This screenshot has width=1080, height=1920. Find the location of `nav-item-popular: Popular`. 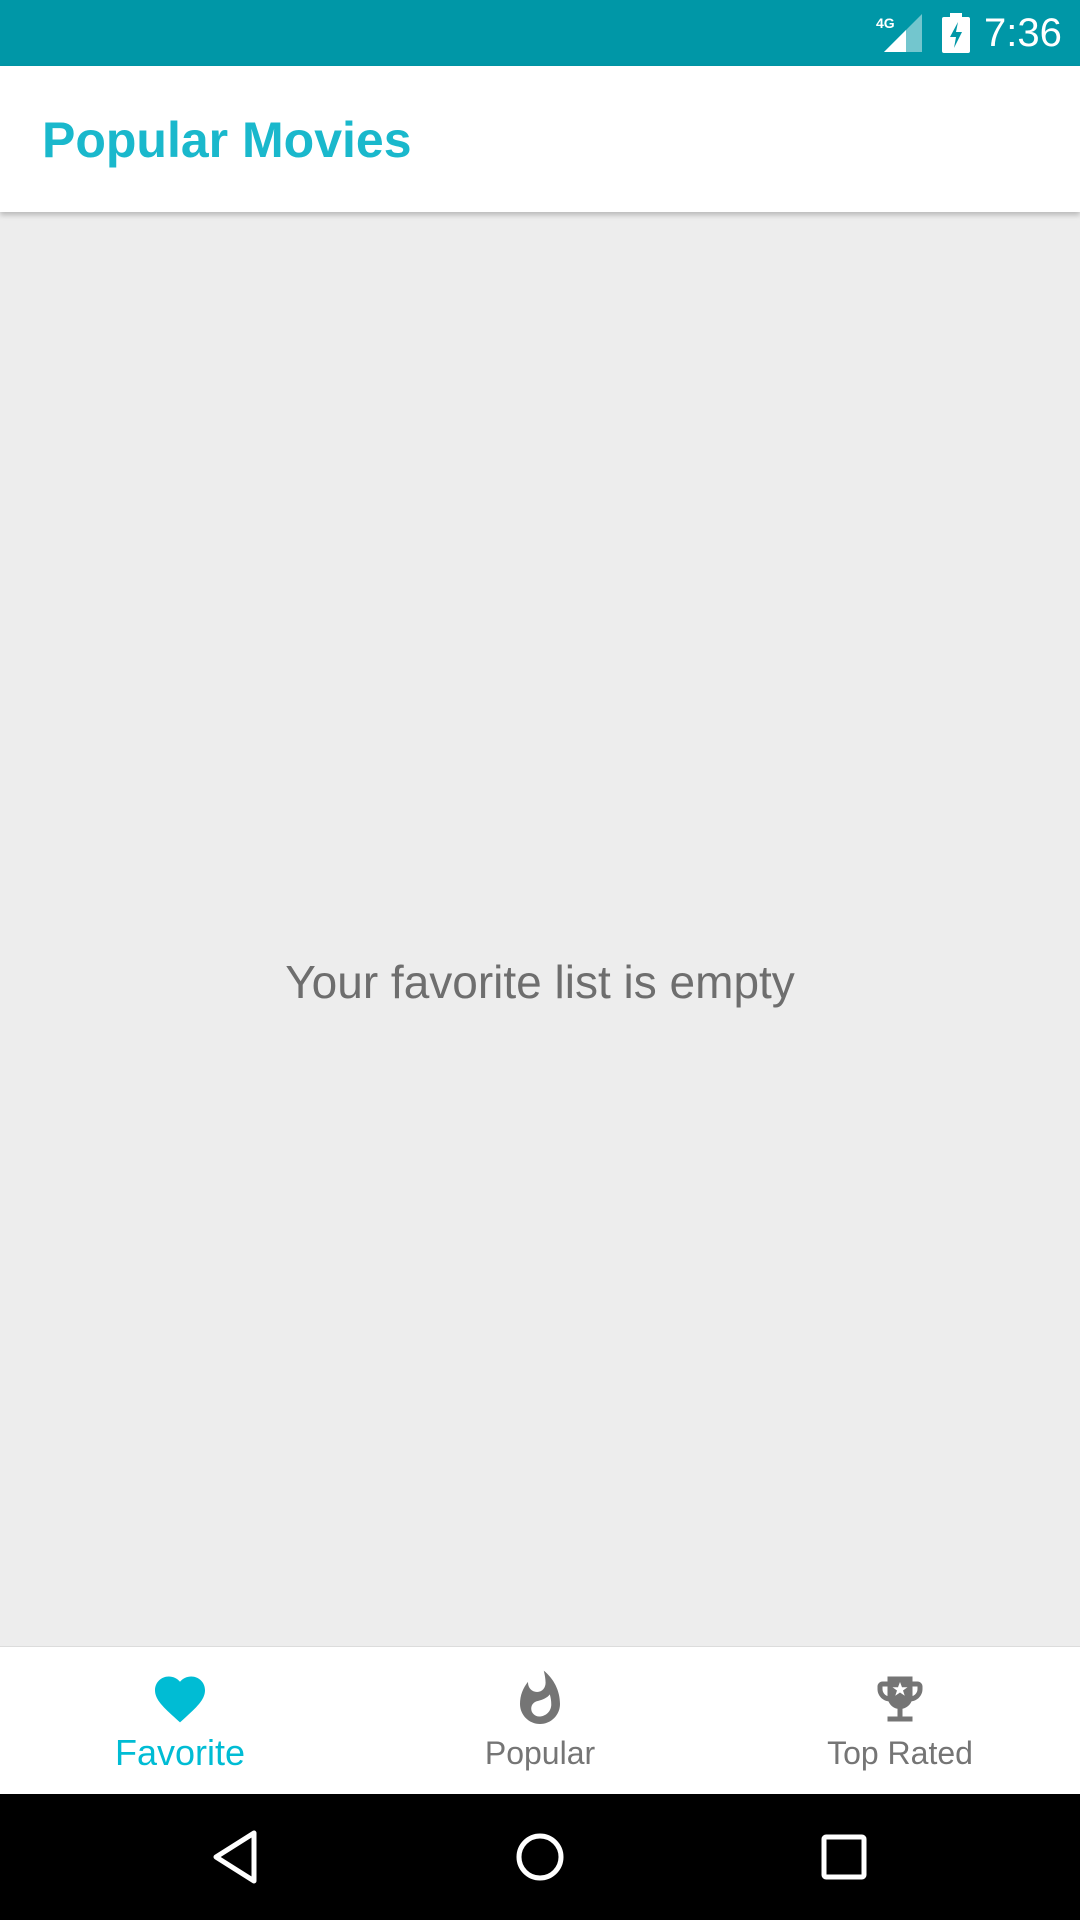

nav-item-popular: Popular is located at coordinates (540, 1721).